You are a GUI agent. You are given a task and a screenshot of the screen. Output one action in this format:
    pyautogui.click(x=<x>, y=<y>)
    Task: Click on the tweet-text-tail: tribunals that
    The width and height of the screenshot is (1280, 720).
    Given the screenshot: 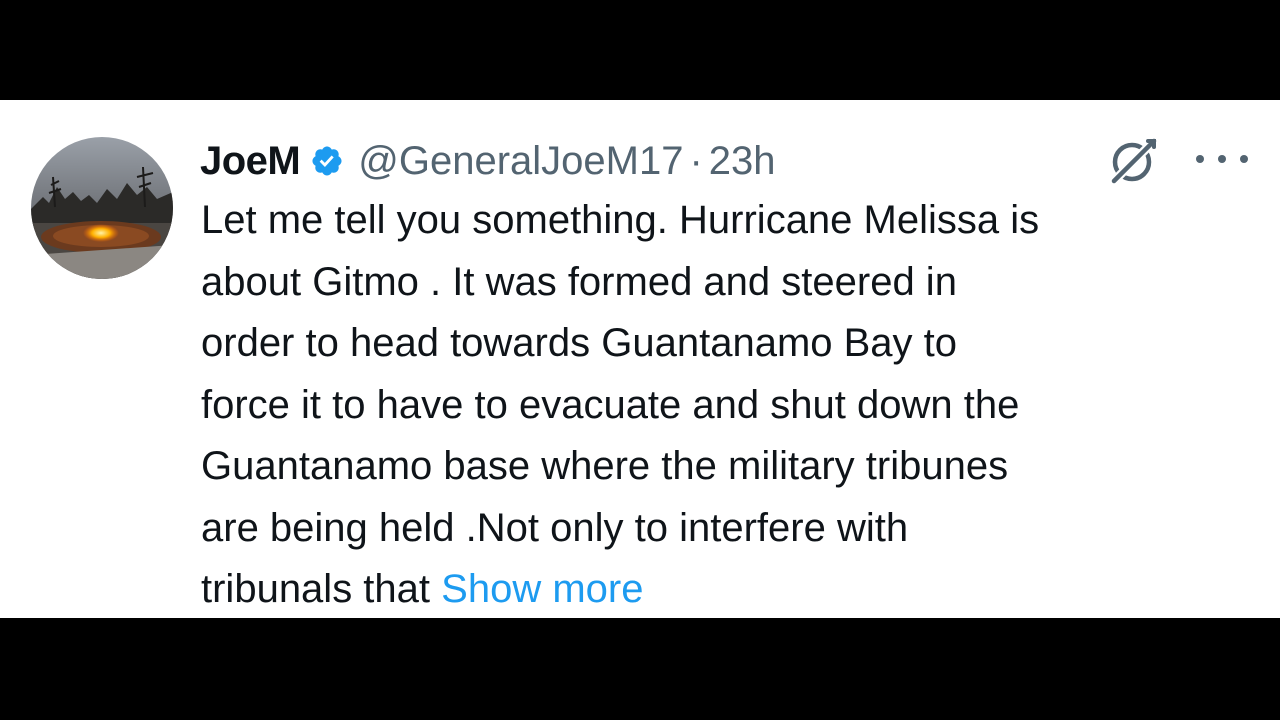 What is the action you would take?
    pyautogui.click(x=321, y=589)
    